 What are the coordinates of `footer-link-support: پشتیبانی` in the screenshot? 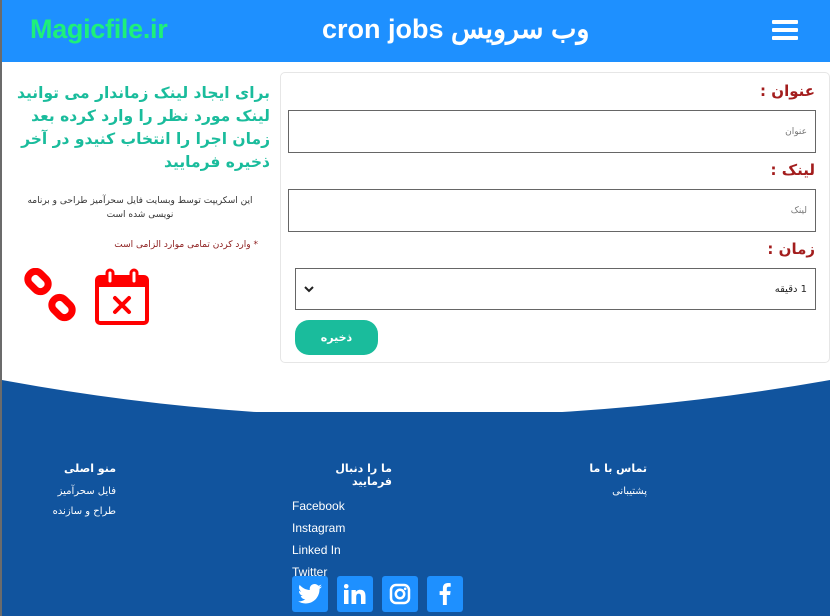 It's located at (607, 491).